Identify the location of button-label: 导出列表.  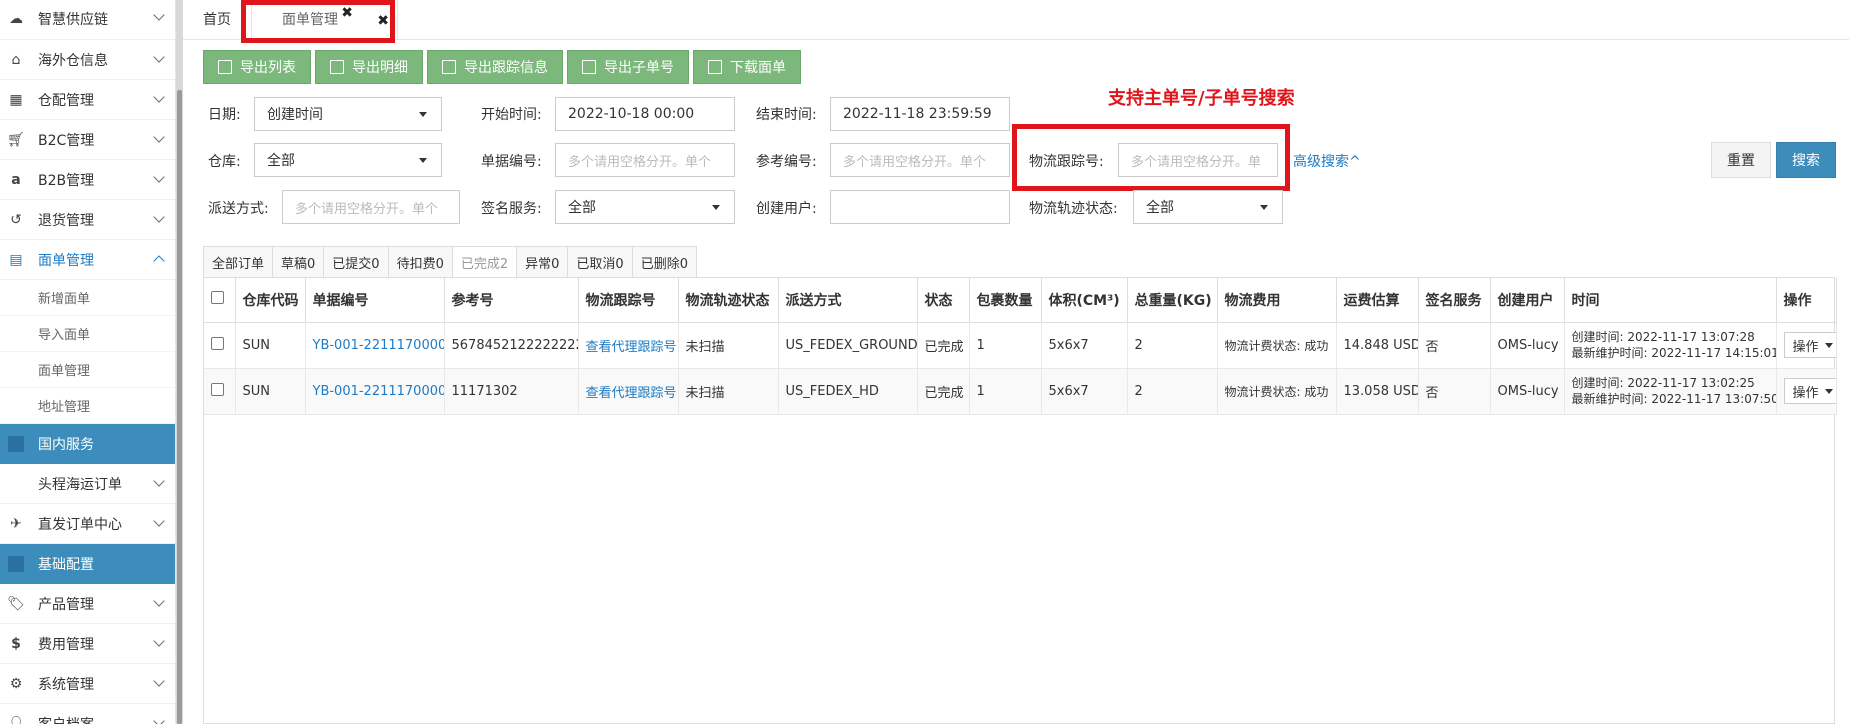
(268, 68).